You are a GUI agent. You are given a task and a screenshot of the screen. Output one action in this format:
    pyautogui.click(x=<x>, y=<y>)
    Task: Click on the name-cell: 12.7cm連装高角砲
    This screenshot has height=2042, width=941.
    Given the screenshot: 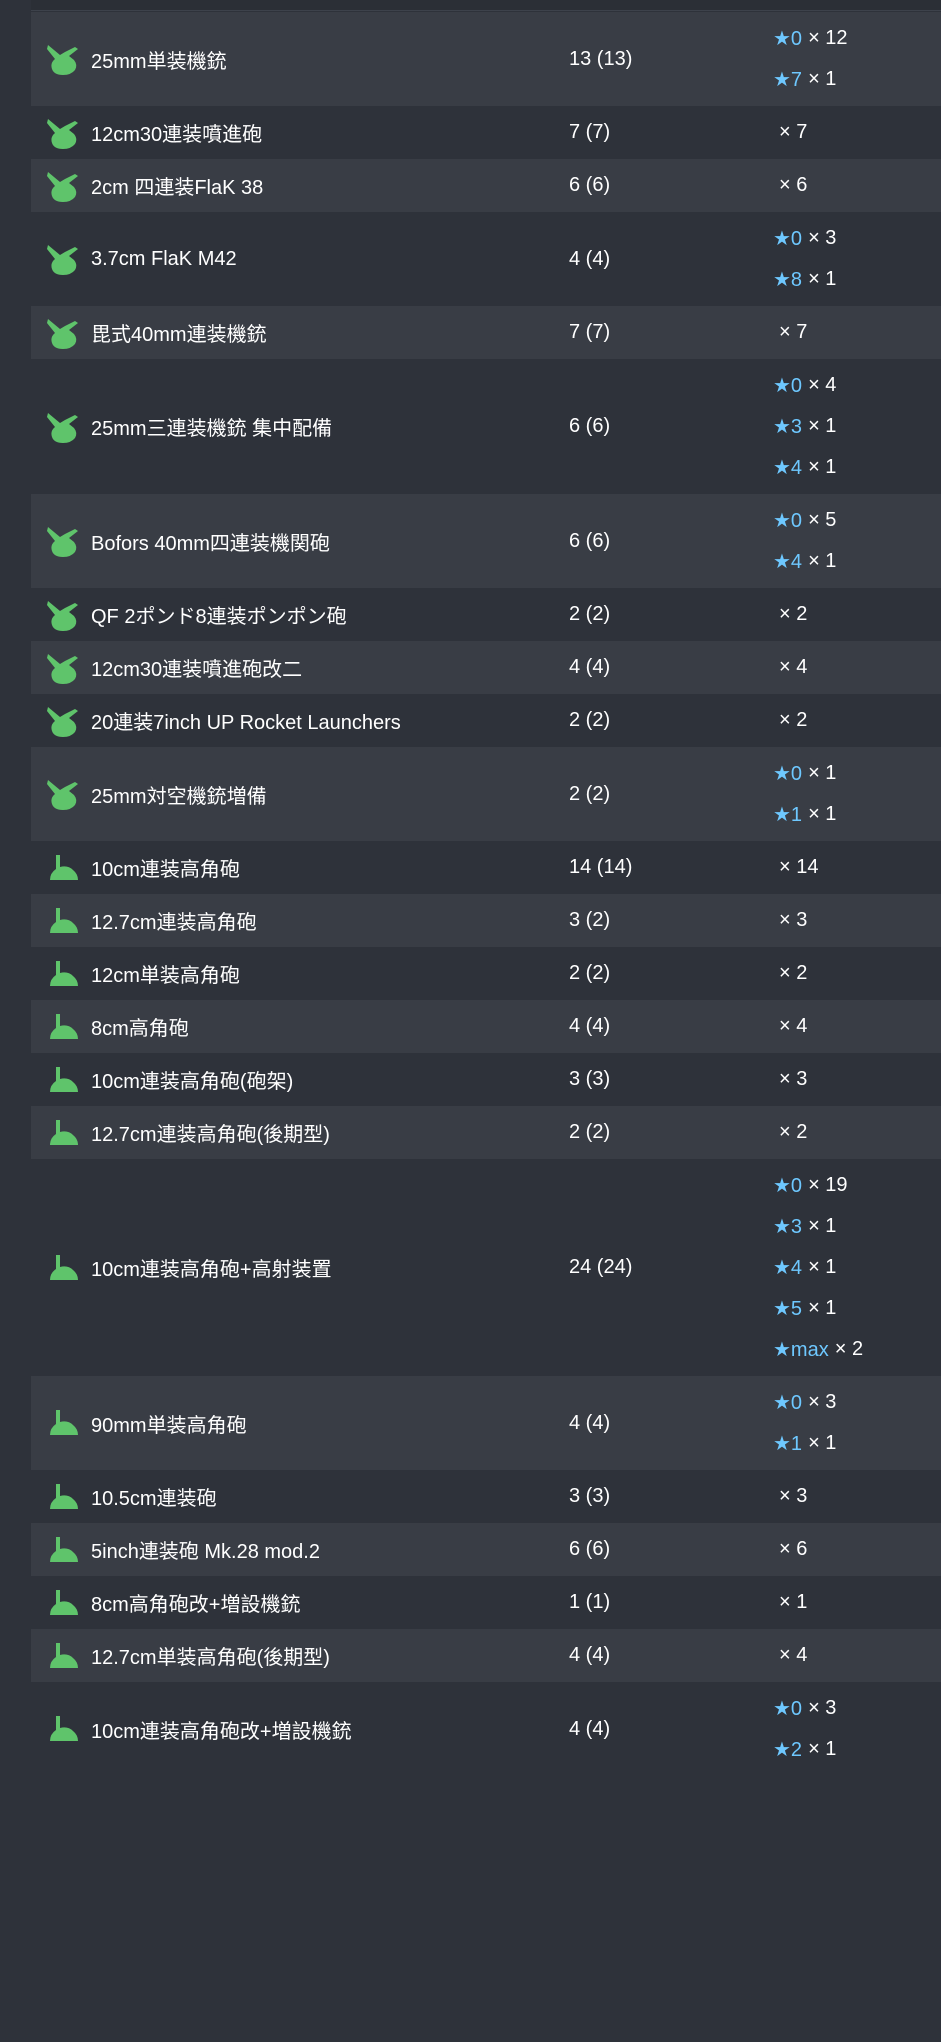 What is the action you would take?
    pyautogui.click(x=300, y=921)
    